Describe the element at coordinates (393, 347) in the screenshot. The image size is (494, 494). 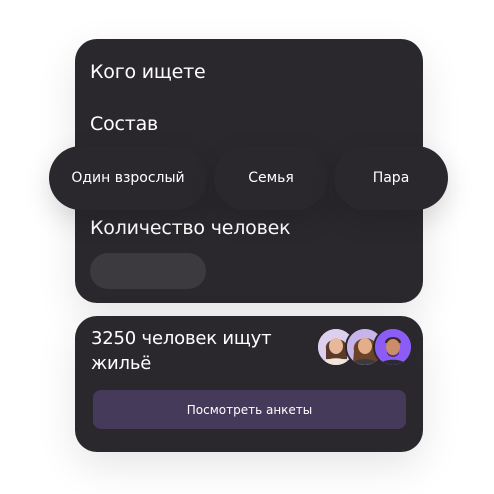
I see `avatar-man-icon` at that location.